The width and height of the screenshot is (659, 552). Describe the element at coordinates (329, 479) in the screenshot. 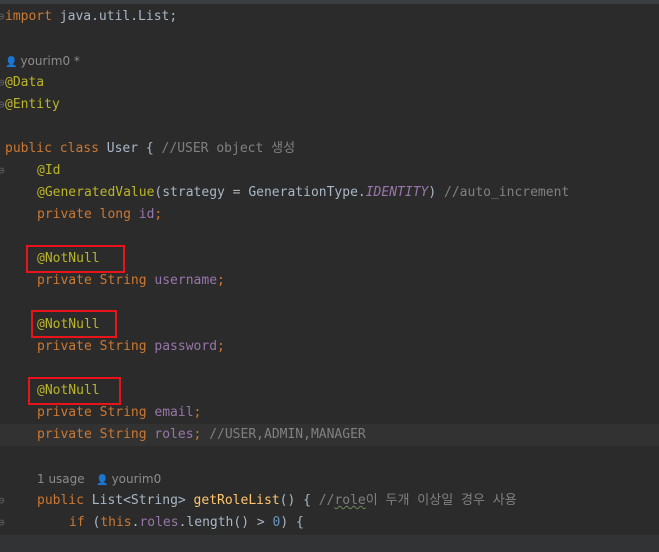

I see `usage-inlay-hint: 1 usage 👤 yourim0` at that location.